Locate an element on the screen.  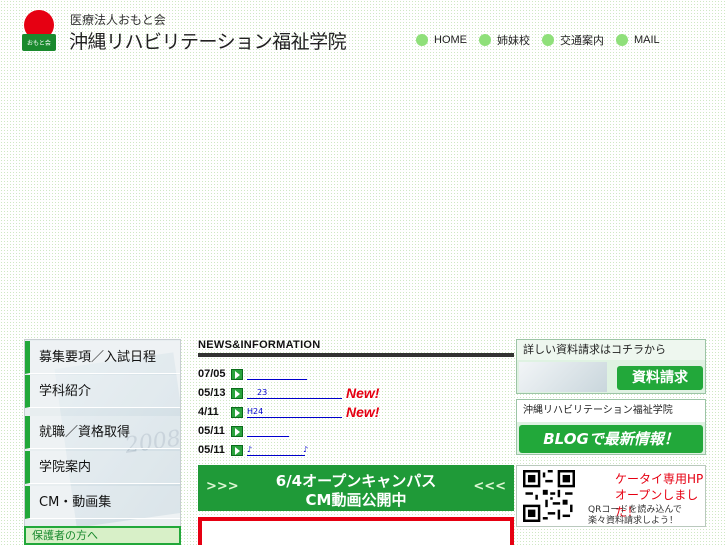
cm-banner-line1: 6/4オープンキャンパス is located at coordinates (356, 481).